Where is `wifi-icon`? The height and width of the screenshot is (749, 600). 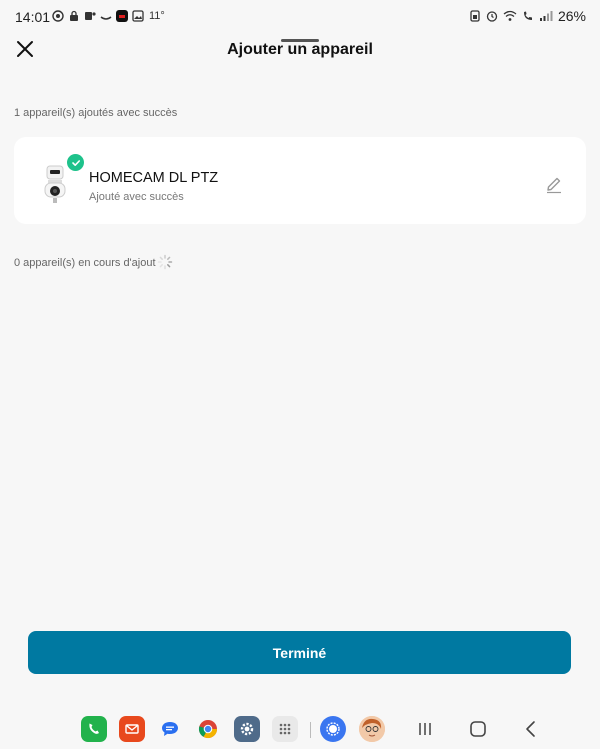 wifi-icon is located at coordinates (510, 15).